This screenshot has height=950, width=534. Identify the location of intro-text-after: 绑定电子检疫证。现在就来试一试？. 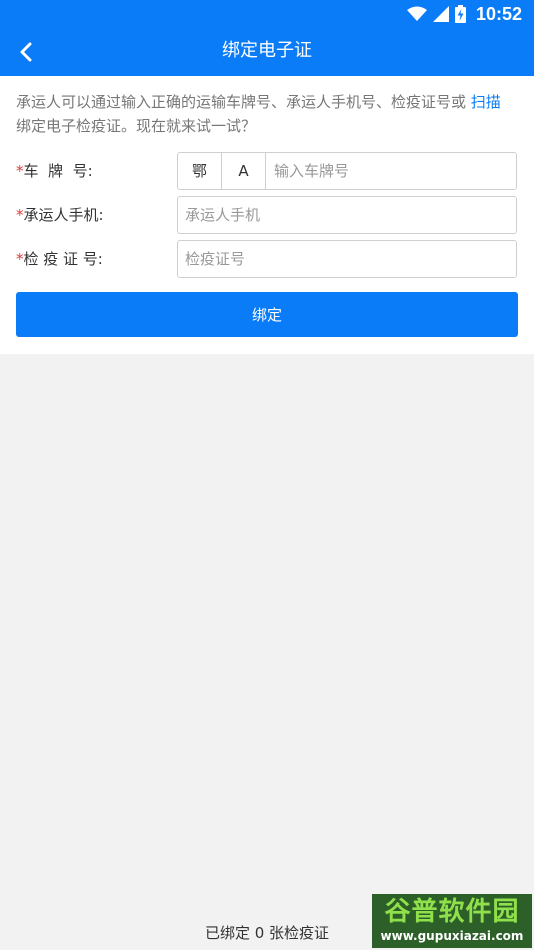
(136, 126).